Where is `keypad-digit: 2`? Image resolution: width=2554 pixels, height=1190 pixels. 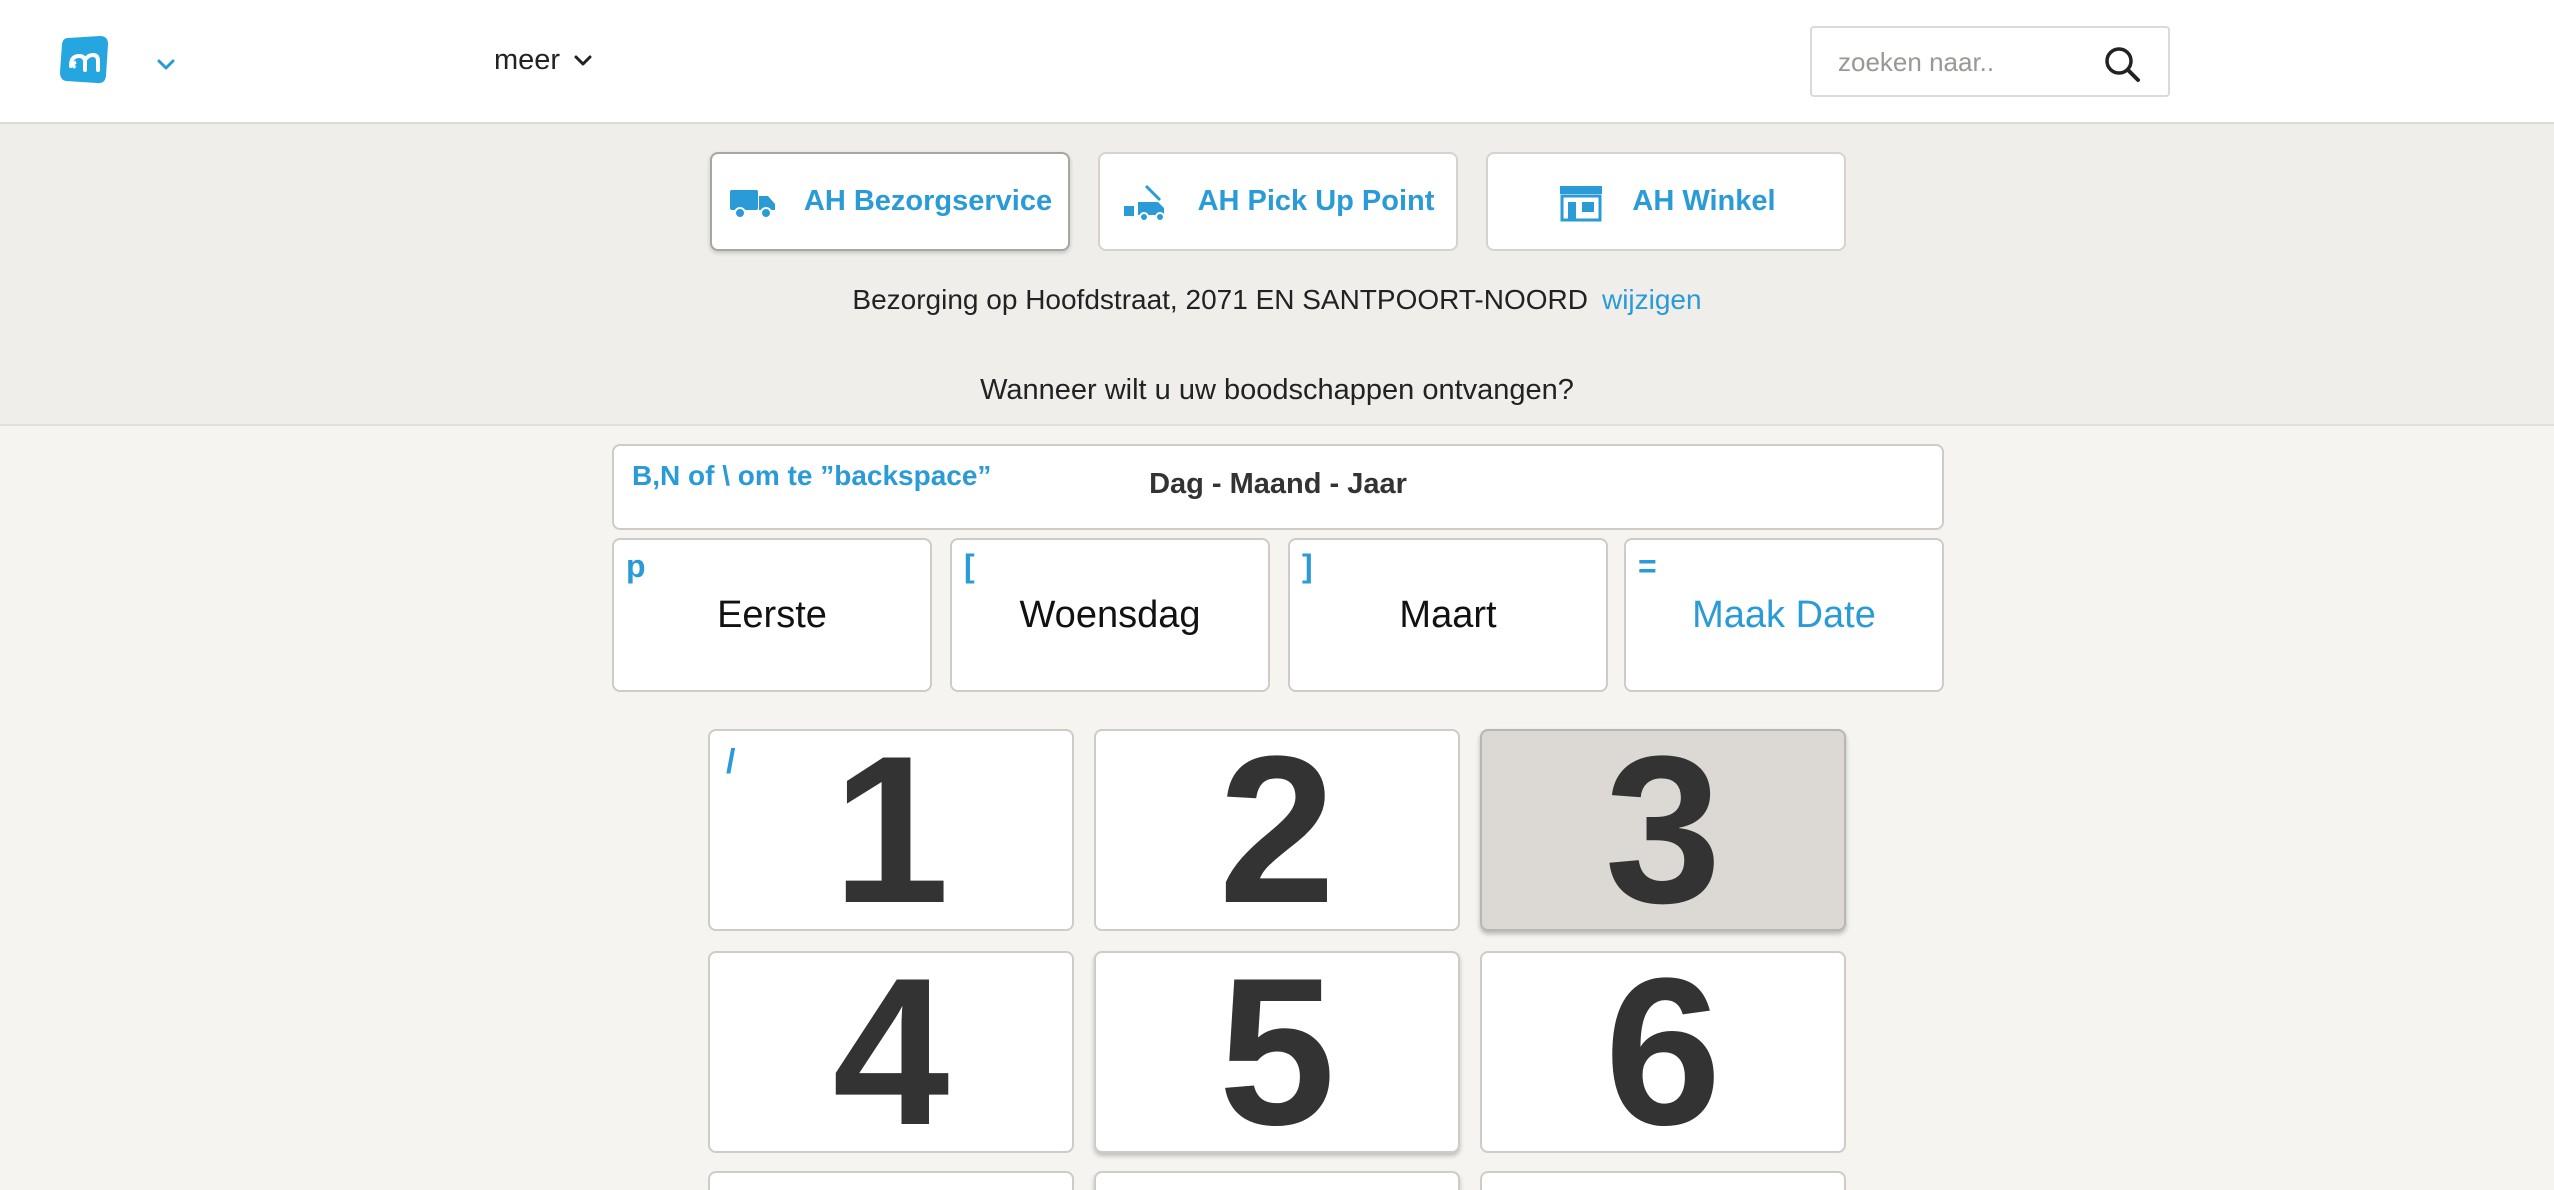
keypad-digit: 2 is located at coordinates (1277, 830).